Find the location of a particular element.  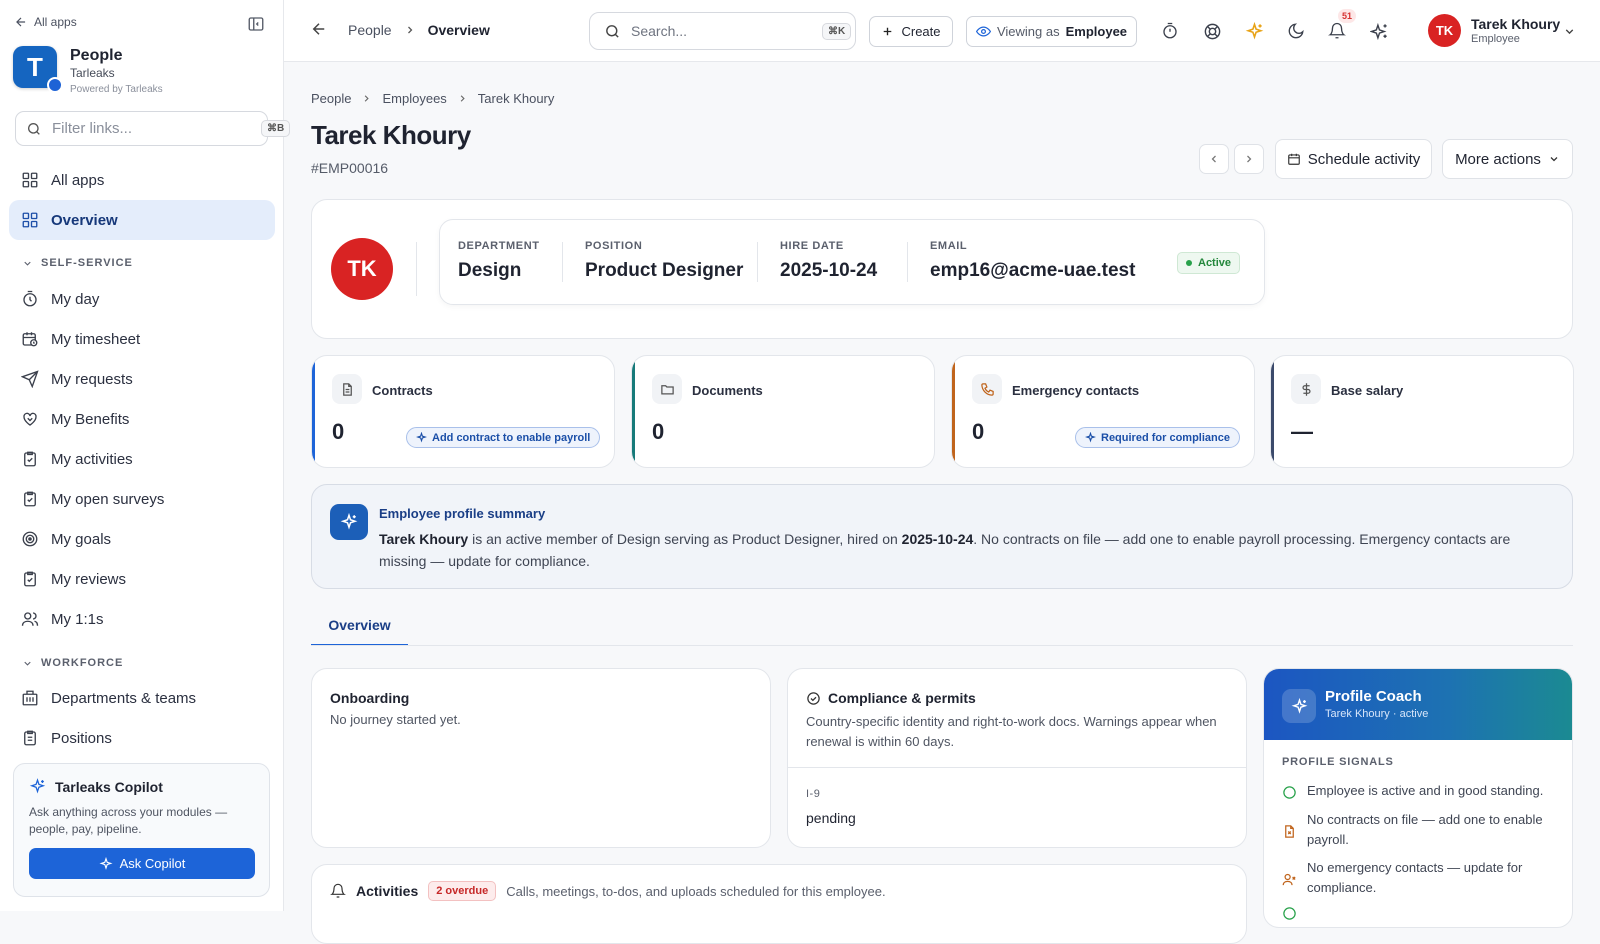

circle-icon is located at coordinates (1289, 913).